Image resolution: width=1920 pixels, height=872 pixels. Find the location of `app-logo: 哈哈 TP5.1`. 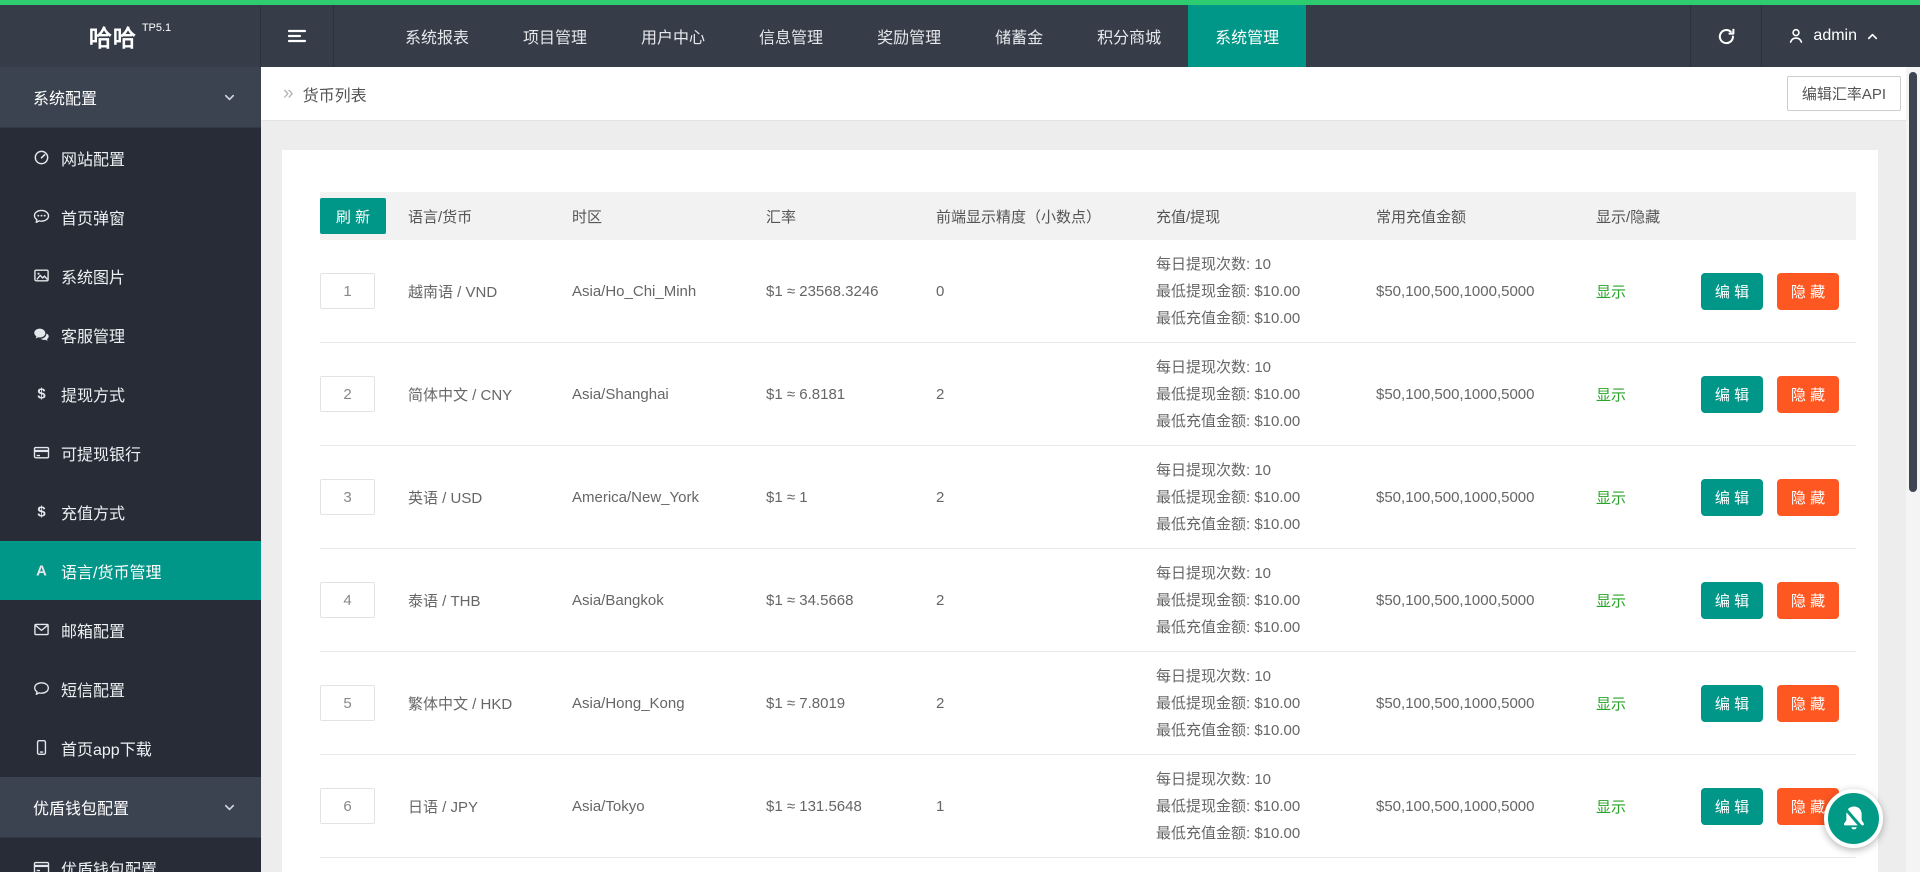

app-logo: 哈哈 TP5.1 is located at coordinates (130, 36).